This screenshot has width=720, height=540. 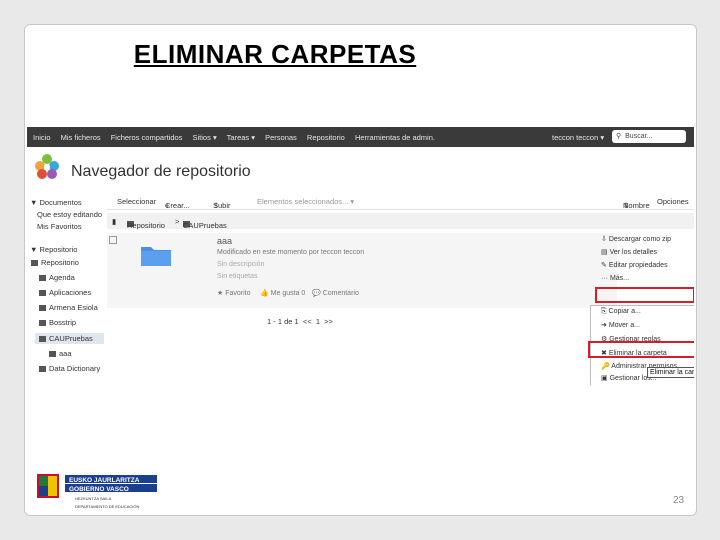 I want to click on nav-inicio: Inicio, so click(x=42, y=137).